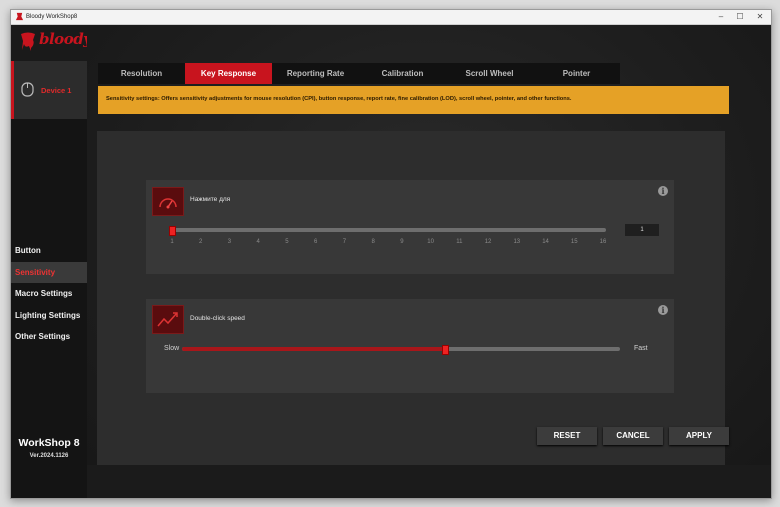 The image size is (780, 507). I want to click on tick-label: 11, so click(459, 242).